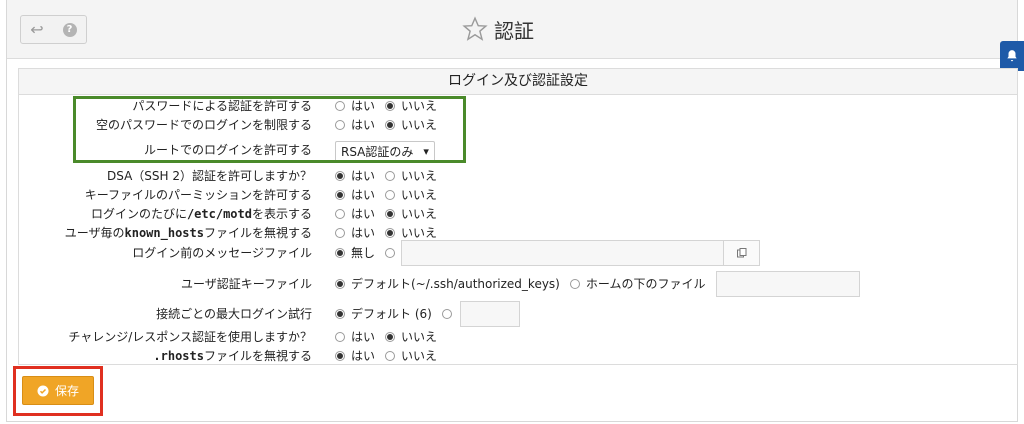 The image size is (1024, 424). I want to click on highlight-green-box, so click(269, 129).